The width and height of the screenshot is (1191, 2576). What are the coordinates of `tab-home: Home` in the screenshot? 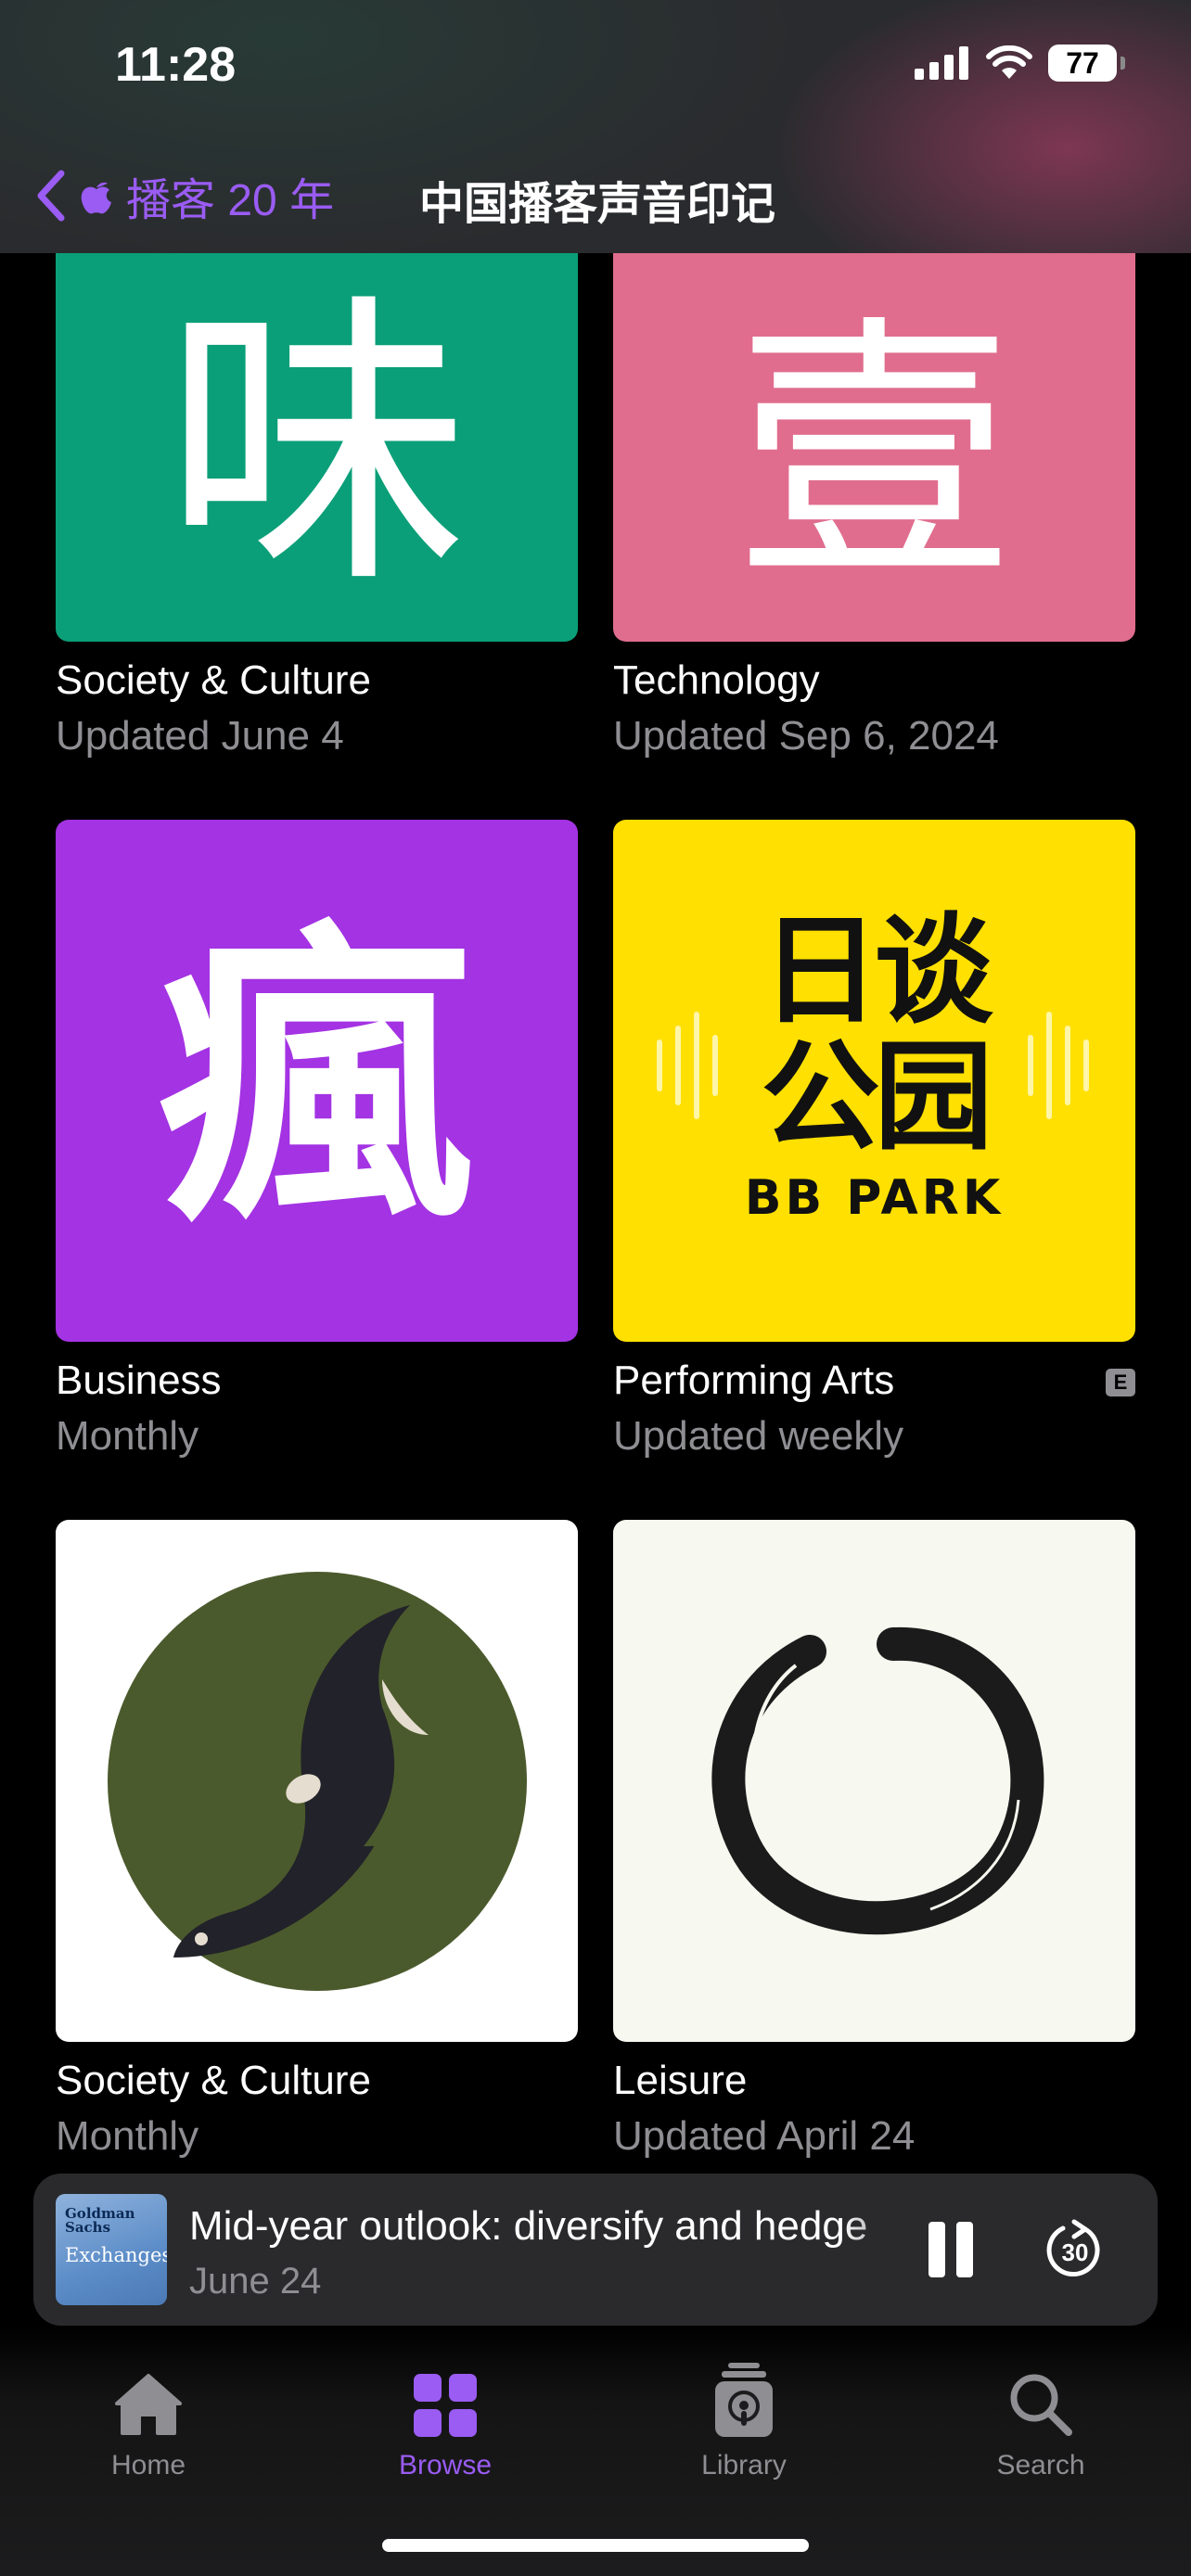 It's located at (148, 2422).